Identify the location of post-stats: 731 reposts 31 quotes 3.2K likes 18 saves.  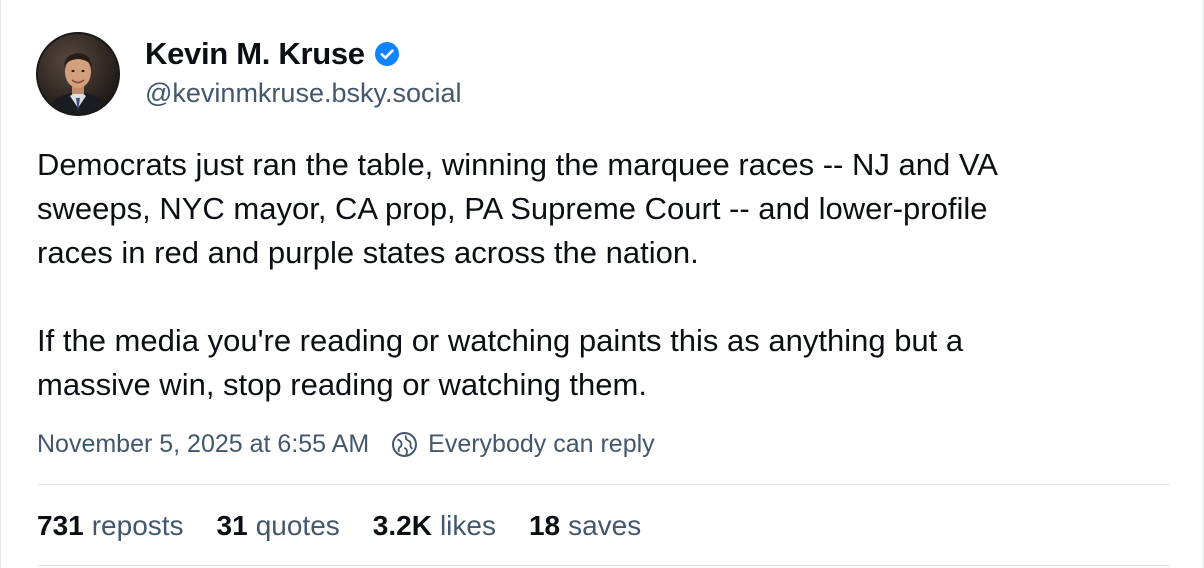
(355, 526).